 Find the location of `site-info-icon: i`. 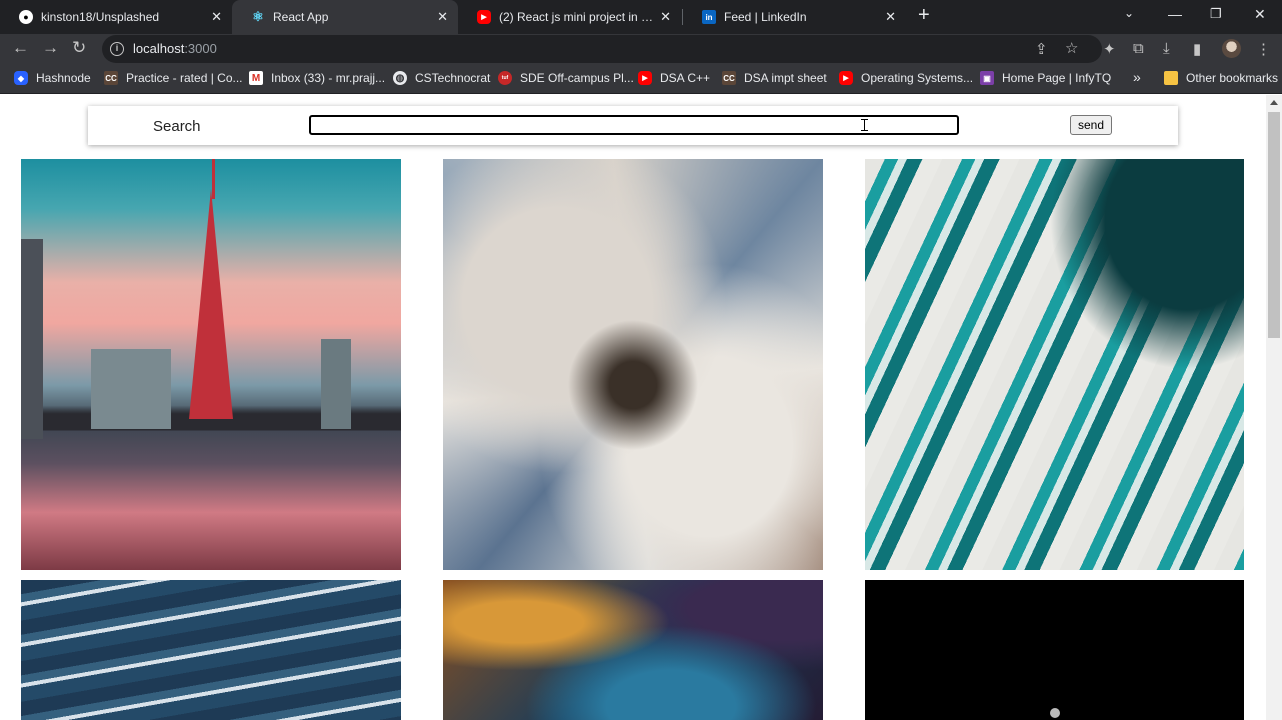

site-info-icon: i is located at coordinates (117, 49).